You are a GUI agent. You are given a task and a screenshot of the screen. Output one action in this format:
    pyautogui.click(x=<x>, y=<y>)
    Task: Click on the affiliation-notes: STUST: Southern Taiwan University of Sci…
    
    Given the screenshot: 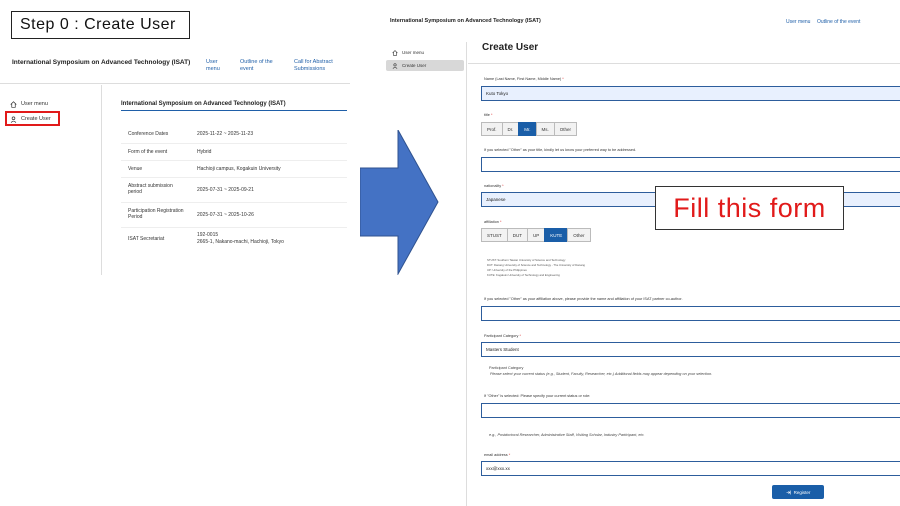 What is the action you would take?
    pyautogui.click(x=536, y=268)
    